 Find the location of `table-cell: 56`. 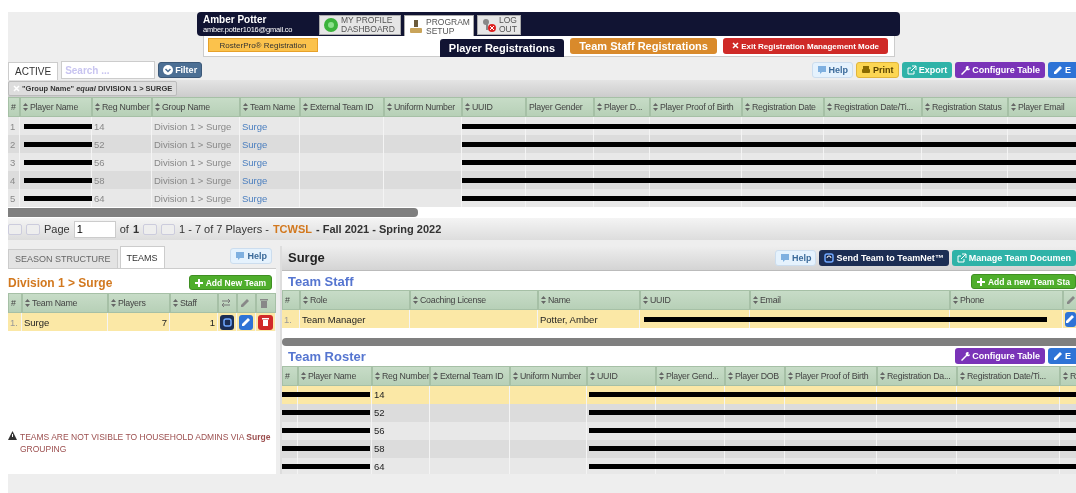

table-cell: 56 is located at coordinates (401, 430).